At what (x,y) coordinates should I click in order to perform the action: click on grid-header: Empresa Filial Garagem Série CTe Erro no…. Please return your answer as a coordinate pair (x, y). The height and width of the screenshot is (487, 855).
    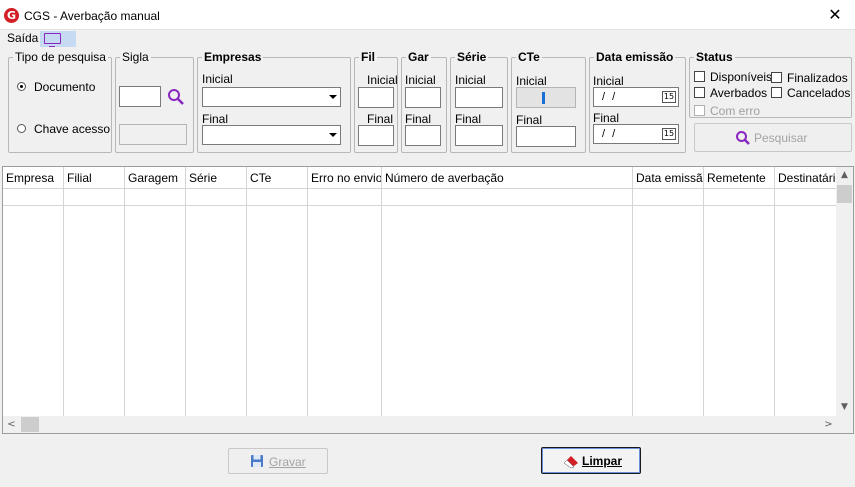
    Looking at the image, I should click on (420, 178).